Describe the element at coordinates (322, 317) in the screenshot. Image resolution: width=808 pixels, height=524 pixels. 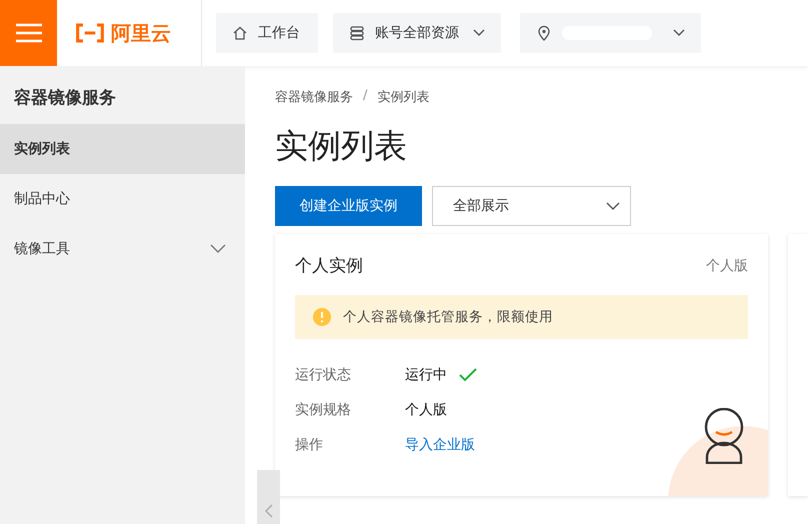
I see `warning-icon` at that location.